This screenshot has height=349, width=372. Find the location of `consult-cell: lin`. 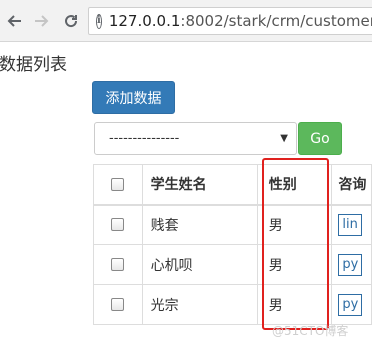

consult-cell: lin is located at coordinates (351, 224).